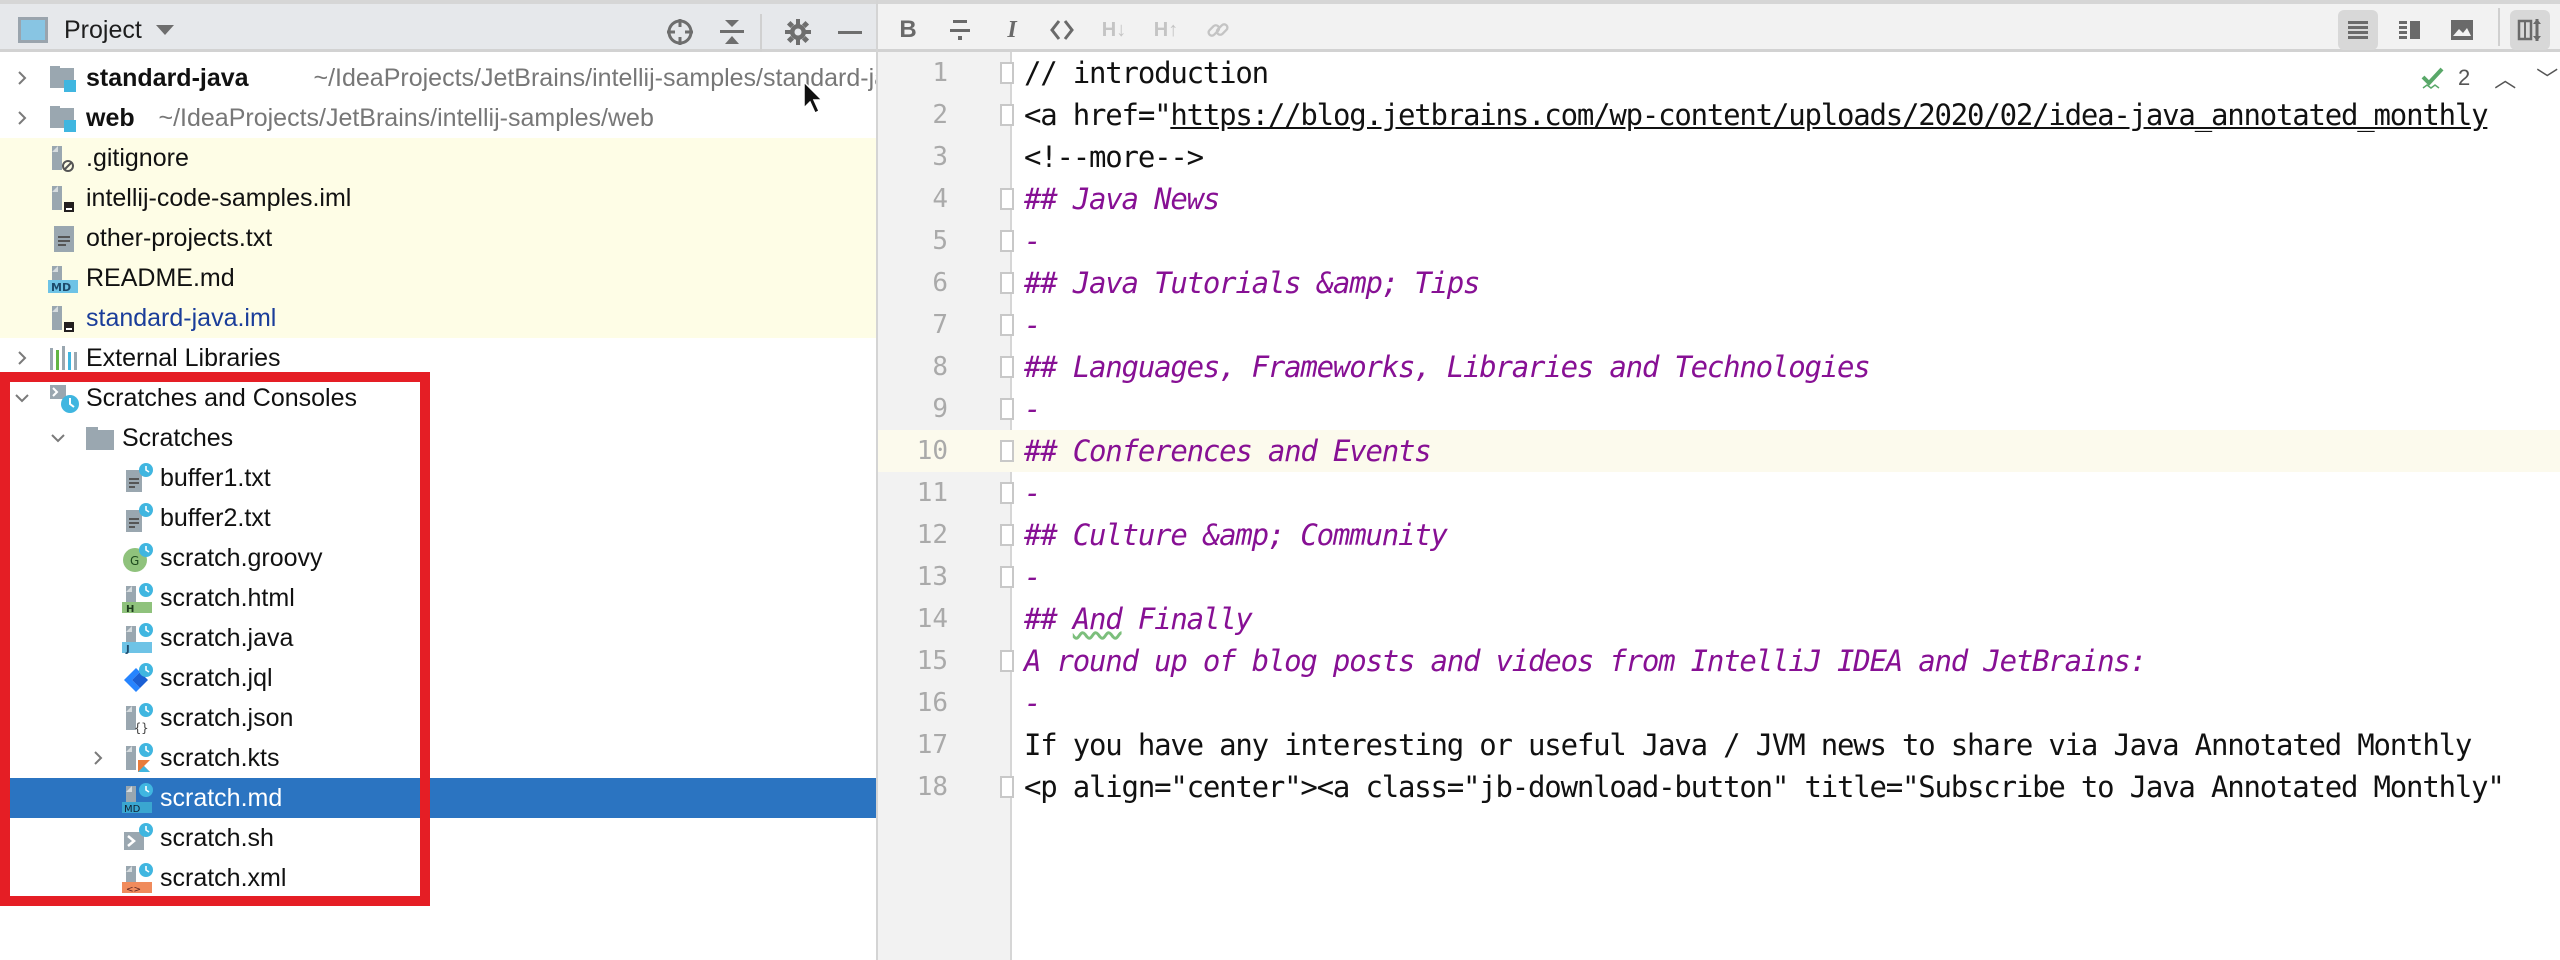 Image resolution: width=2560 pixels, height=960 pixels. Describe the element at coordinates (1719, 577) in the screenshot. I see `editor-line: 13 -` at that location.